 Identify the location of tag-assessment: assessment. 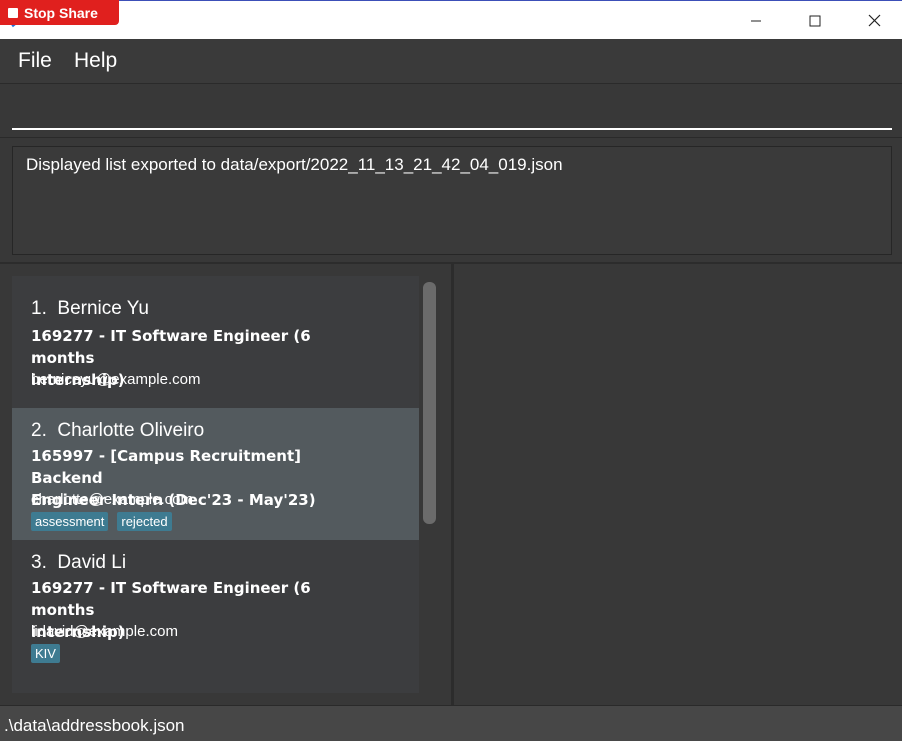
(70, 521).